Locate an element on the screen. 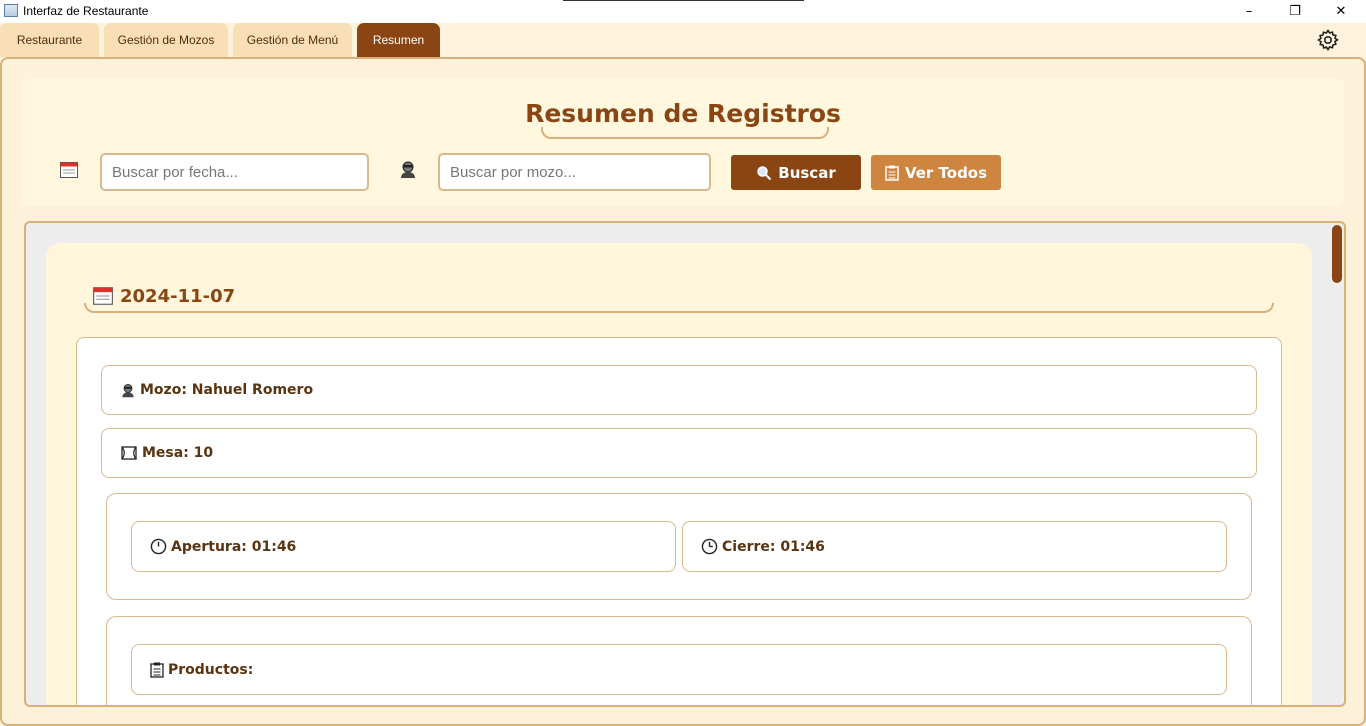  title-underline is located at coordinates (685, 133).